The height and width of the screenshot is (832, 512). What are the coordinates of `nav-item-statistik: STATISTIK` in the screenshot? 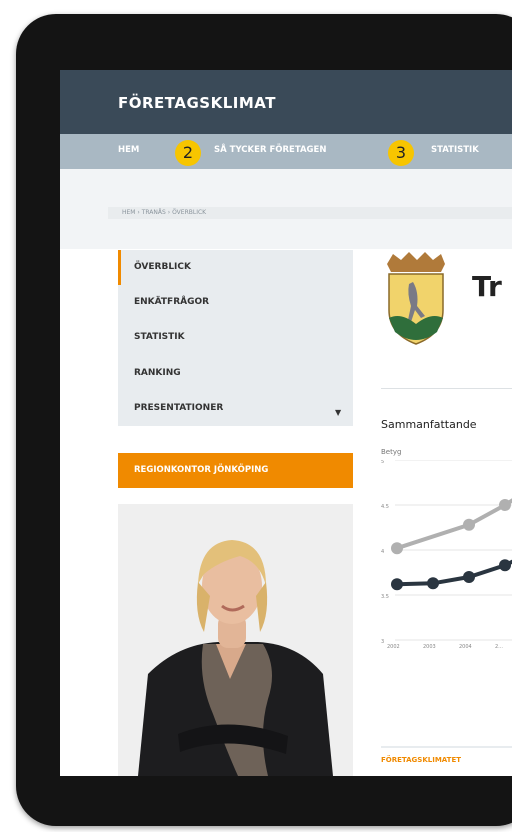 It's located at (455, 150).